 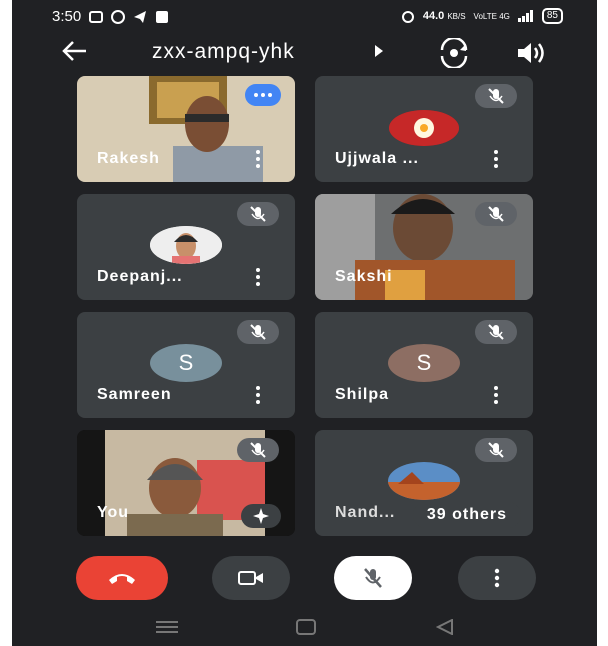 What do you see at coordinates (162, 16) in the screenshot?
I see `pdf-icon` at bounding box center [162, 16].